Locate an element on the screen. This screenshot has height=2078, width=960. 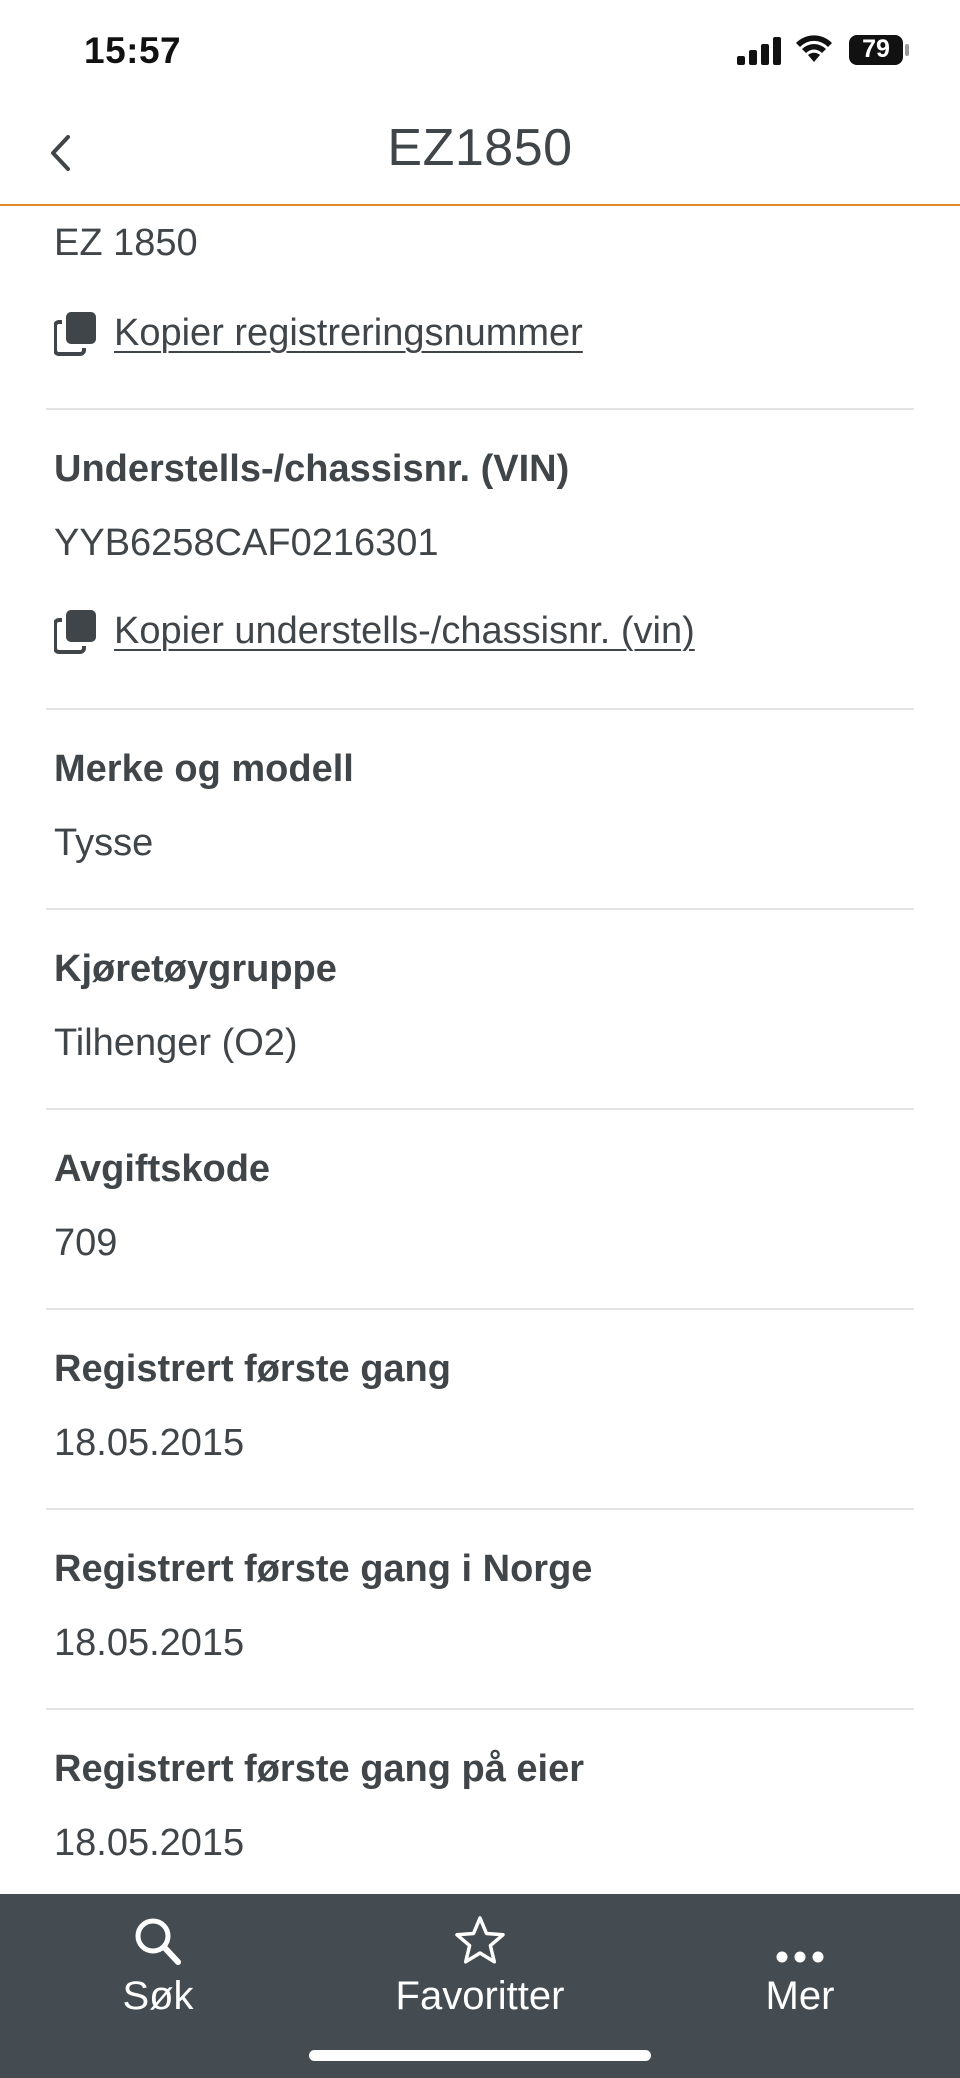
detail-label: Registrert første gang is located at coordinates (252, 1369).